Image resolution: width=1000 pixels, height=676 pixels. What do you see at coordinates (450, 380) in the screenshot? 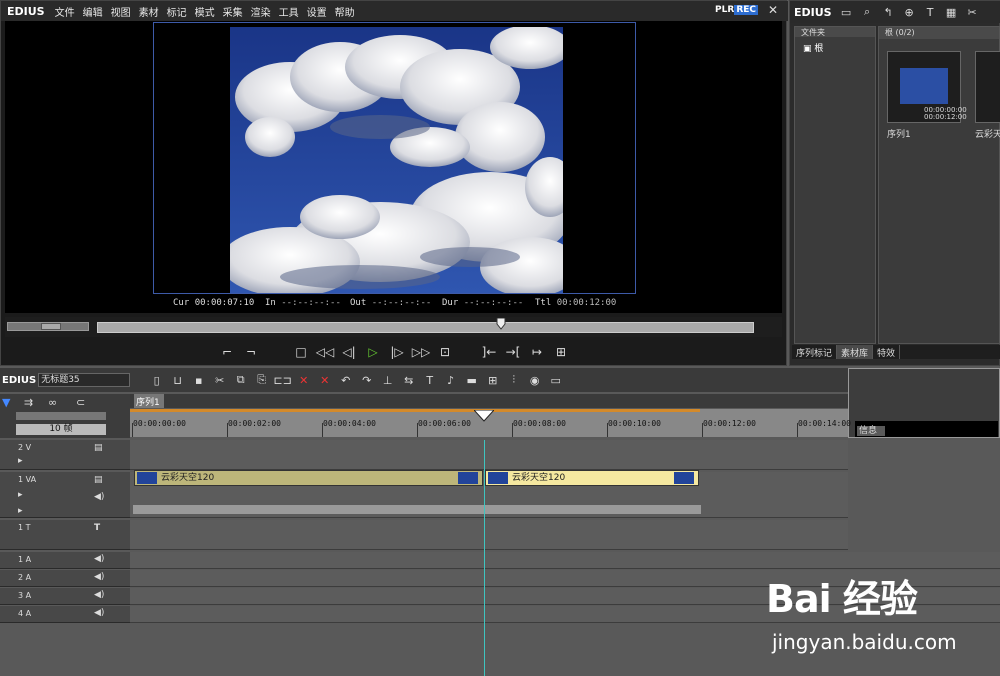
I see `microphone-icon: ♪` at bounding box center [450, 380].